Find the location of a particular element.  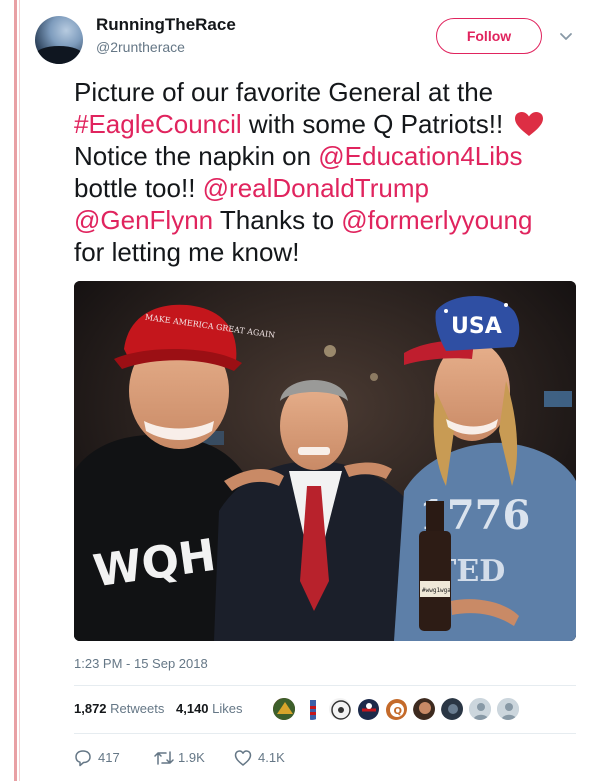

tweet-text-segment: Picture of our favorite General at the is located at coordinates (284, 92).